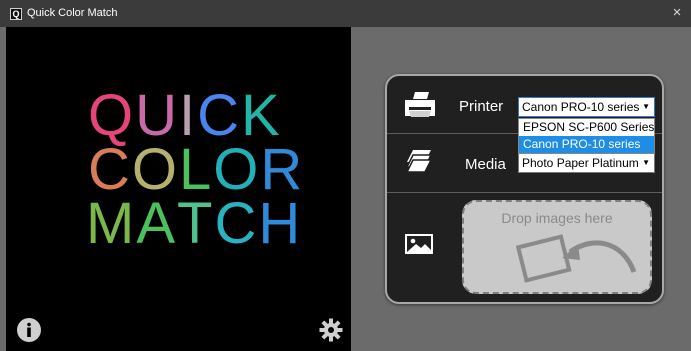 The width and height of the screenshot is (691, 351). What do you see at coordinates (481, 106) in the screenshot?
I see `printer-label: Printer` at bounding box center [481, 106].